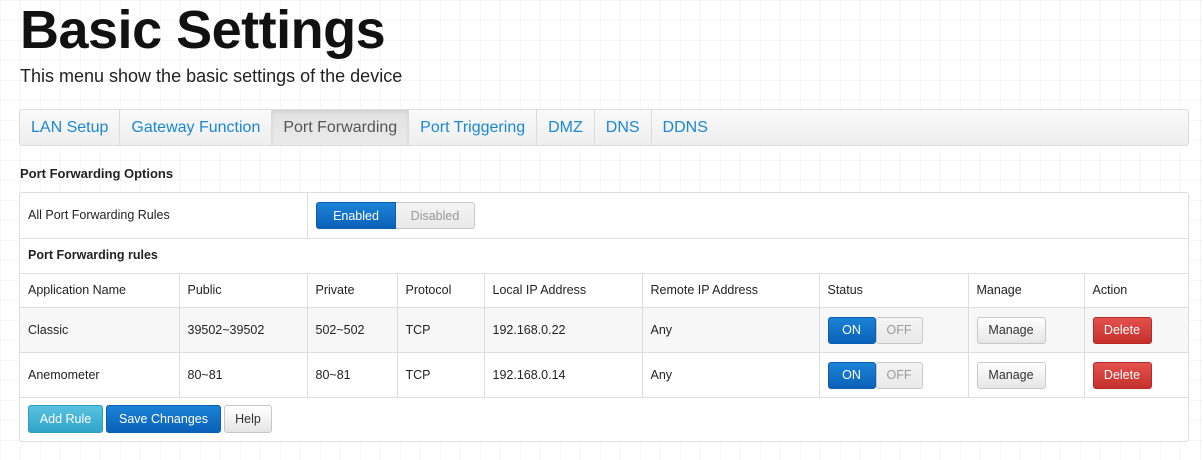  What do you see at coordinates (242, 375) in the screenshot?
I see `cell-public: 80~81` at bounding box center [242, 375].